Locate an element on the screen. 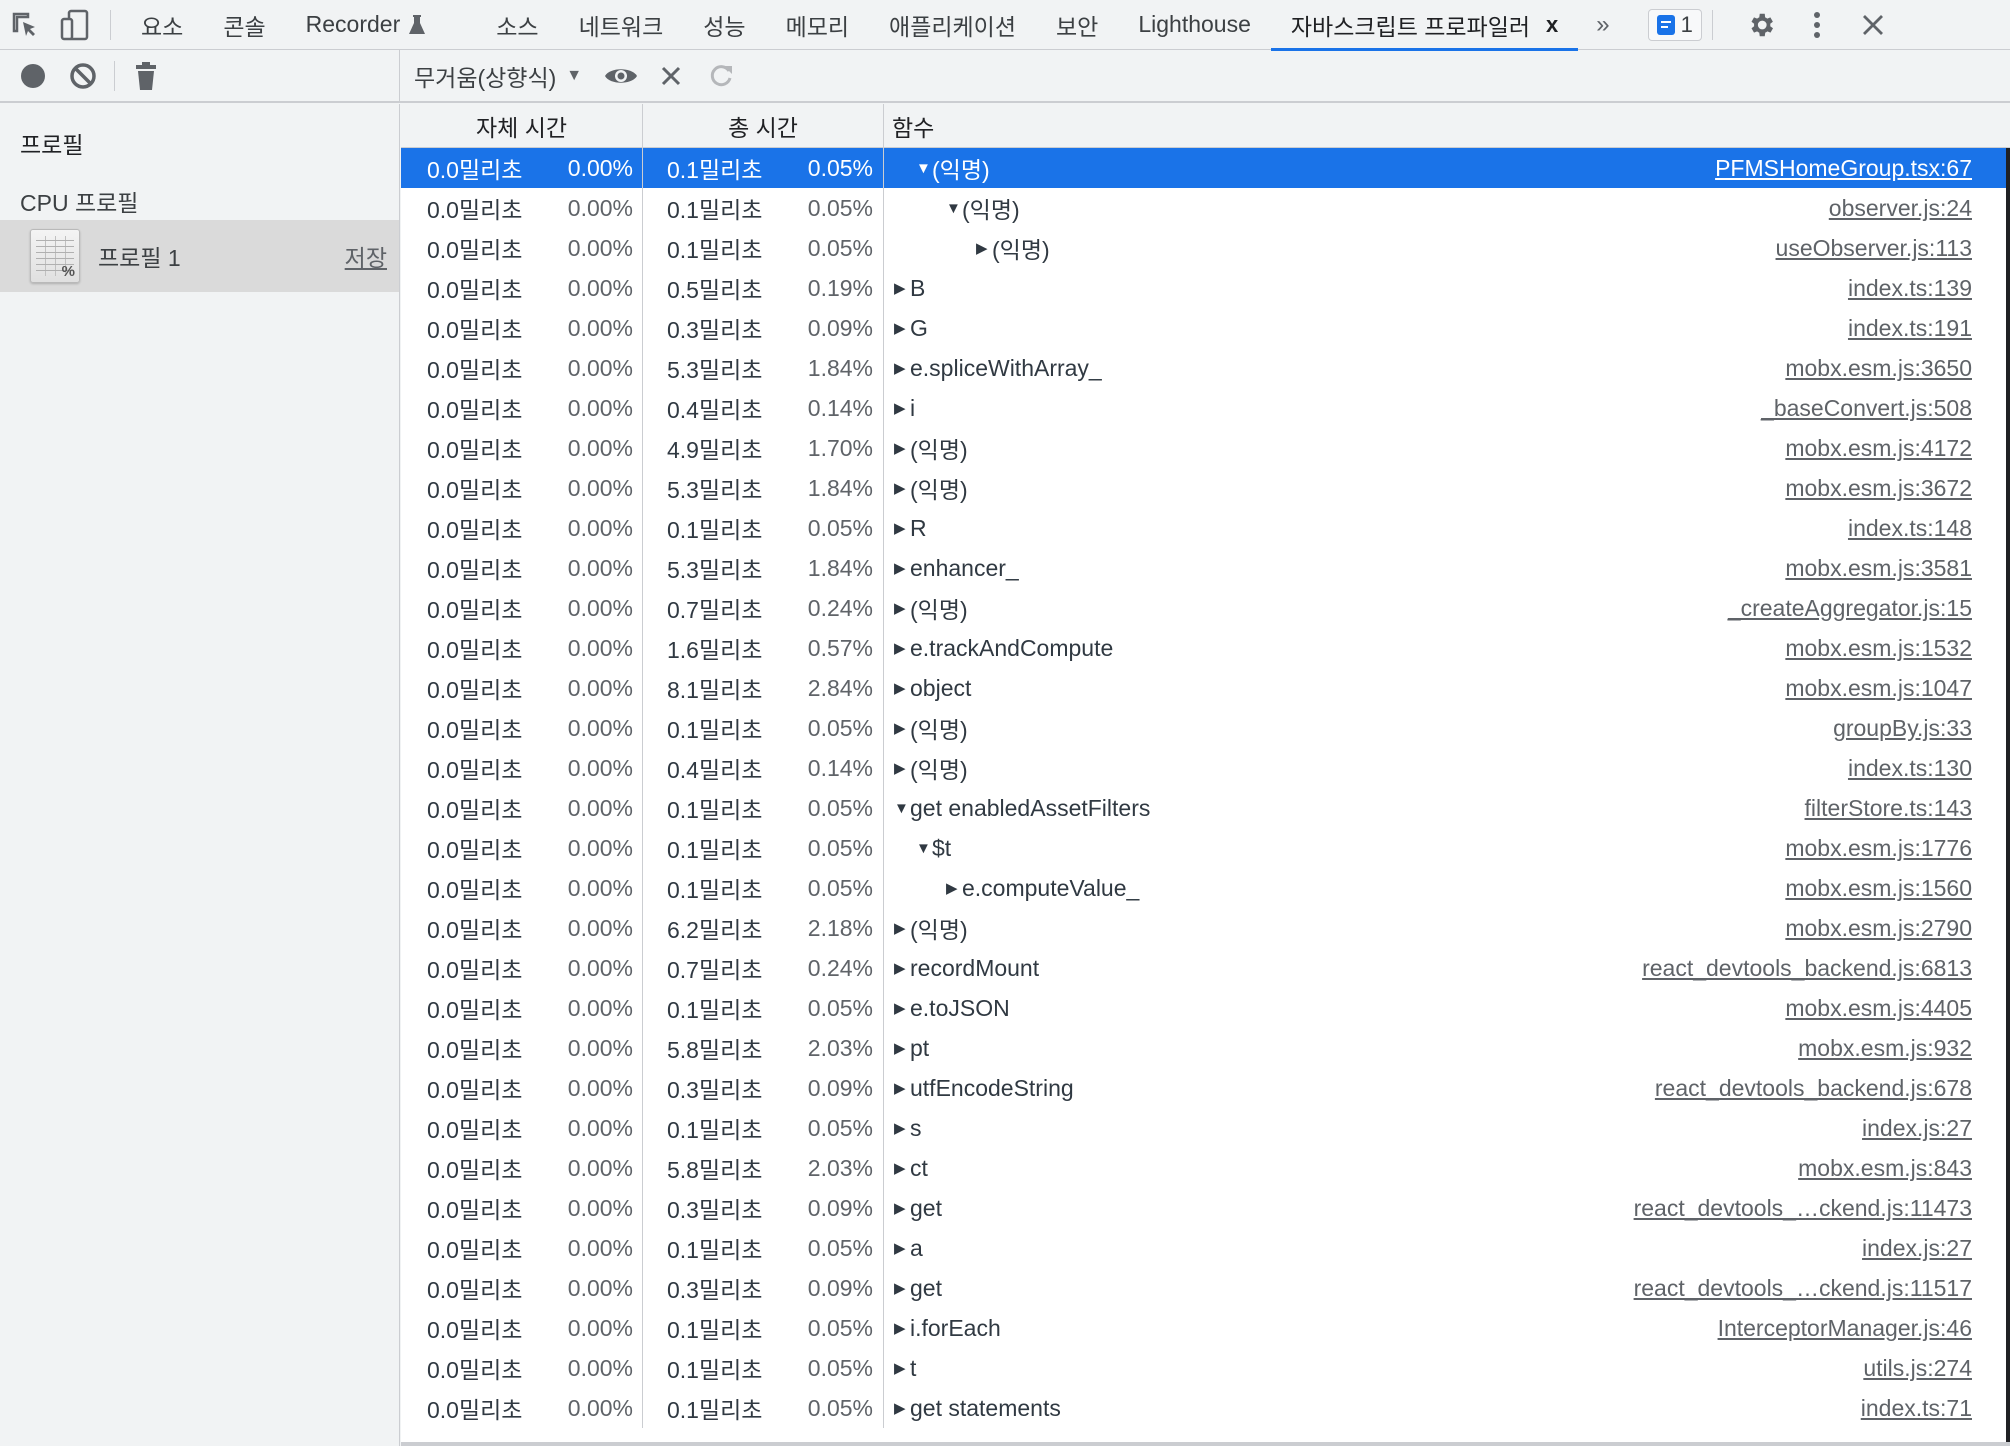 Image resolution: width=2010 pixels, height=1446 pixels. source-link: react_devtools_…ckend.js:11473 is located at coordinates (1803, 1208).